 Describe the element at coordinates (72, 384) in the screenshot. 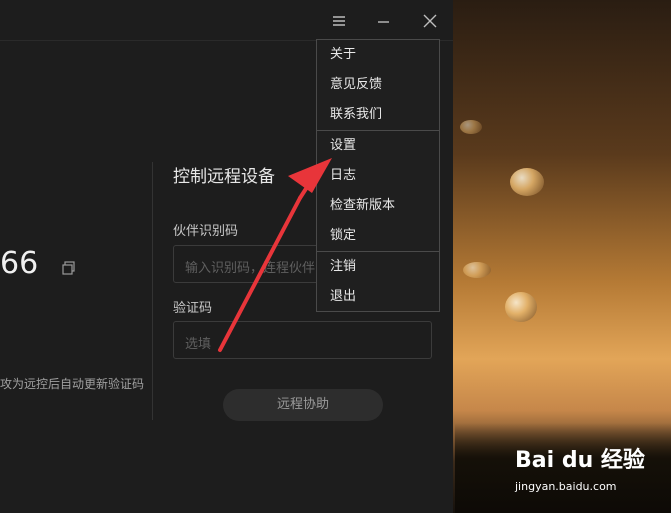

I see `auto-update-note: 攻为远控后自动更新验证码` at that location.